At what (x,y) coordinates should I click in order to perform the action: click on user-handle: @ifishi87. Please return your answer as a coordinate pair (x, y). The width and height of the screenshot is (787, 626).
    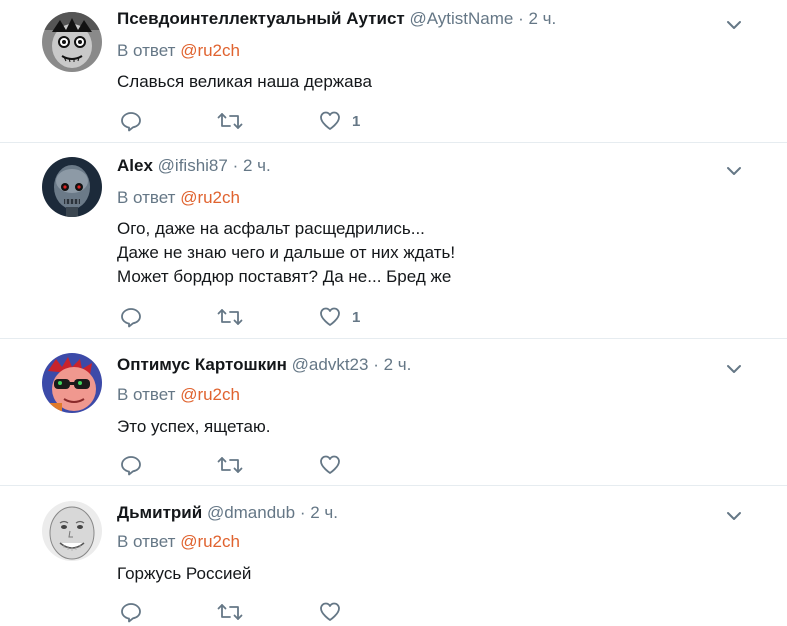
    Looking at the image, I should click on (193, 165).